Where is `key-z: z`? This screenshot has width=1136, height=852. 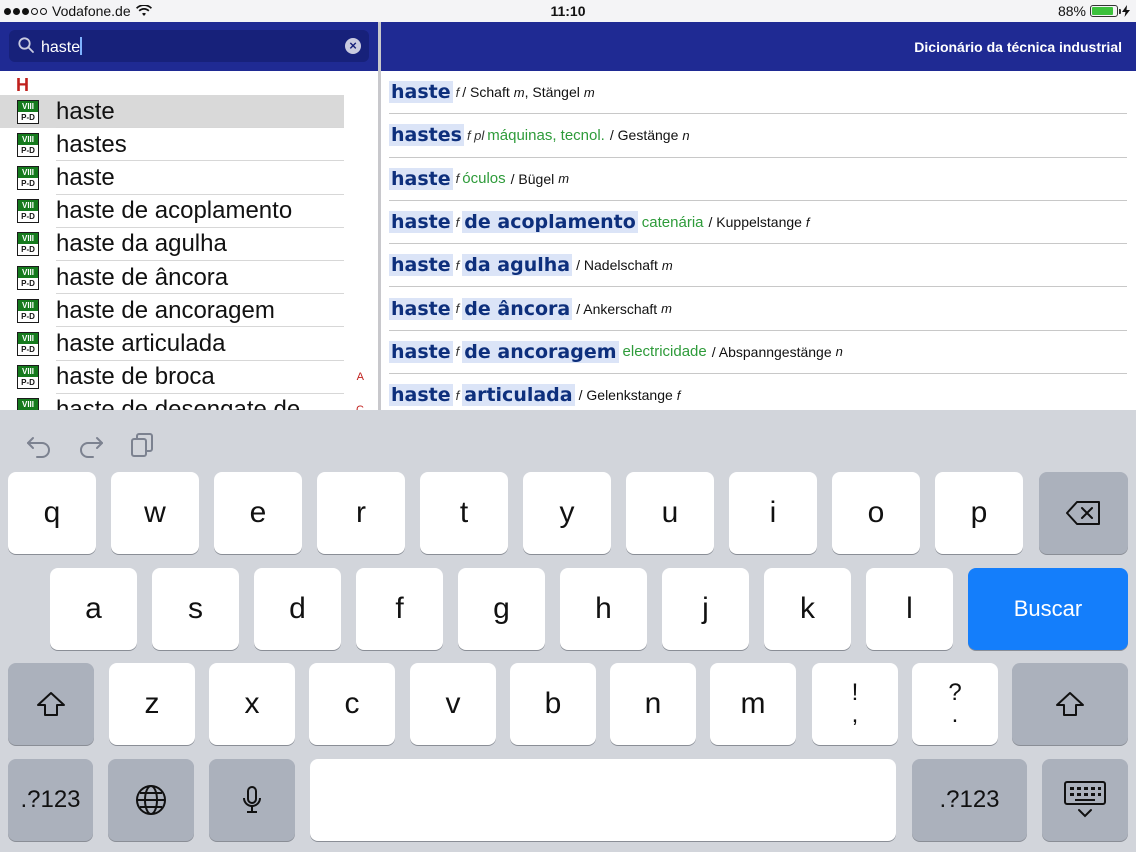
key-z: z is located at coordinates (152, 704).